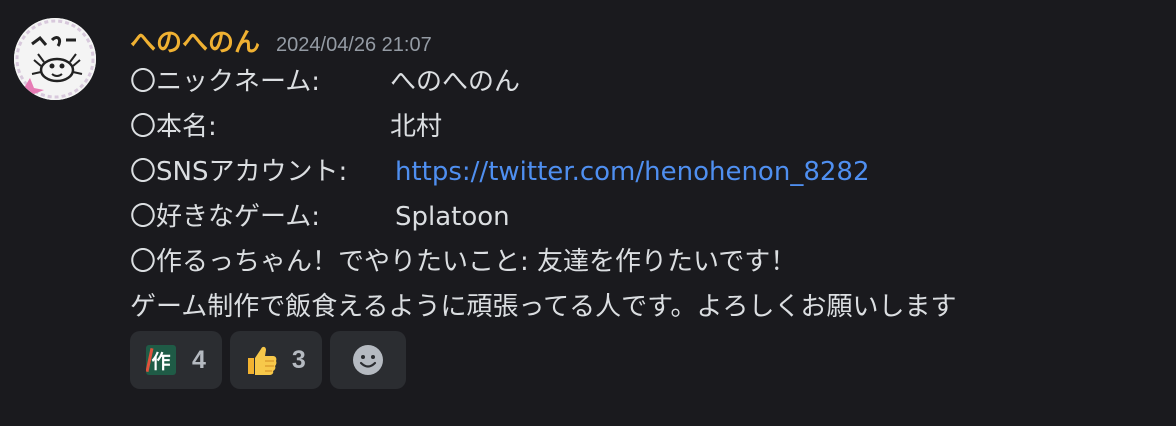  I want to click on message-header: へのへのん 2024/04/26 21:07, so click(281, 40).